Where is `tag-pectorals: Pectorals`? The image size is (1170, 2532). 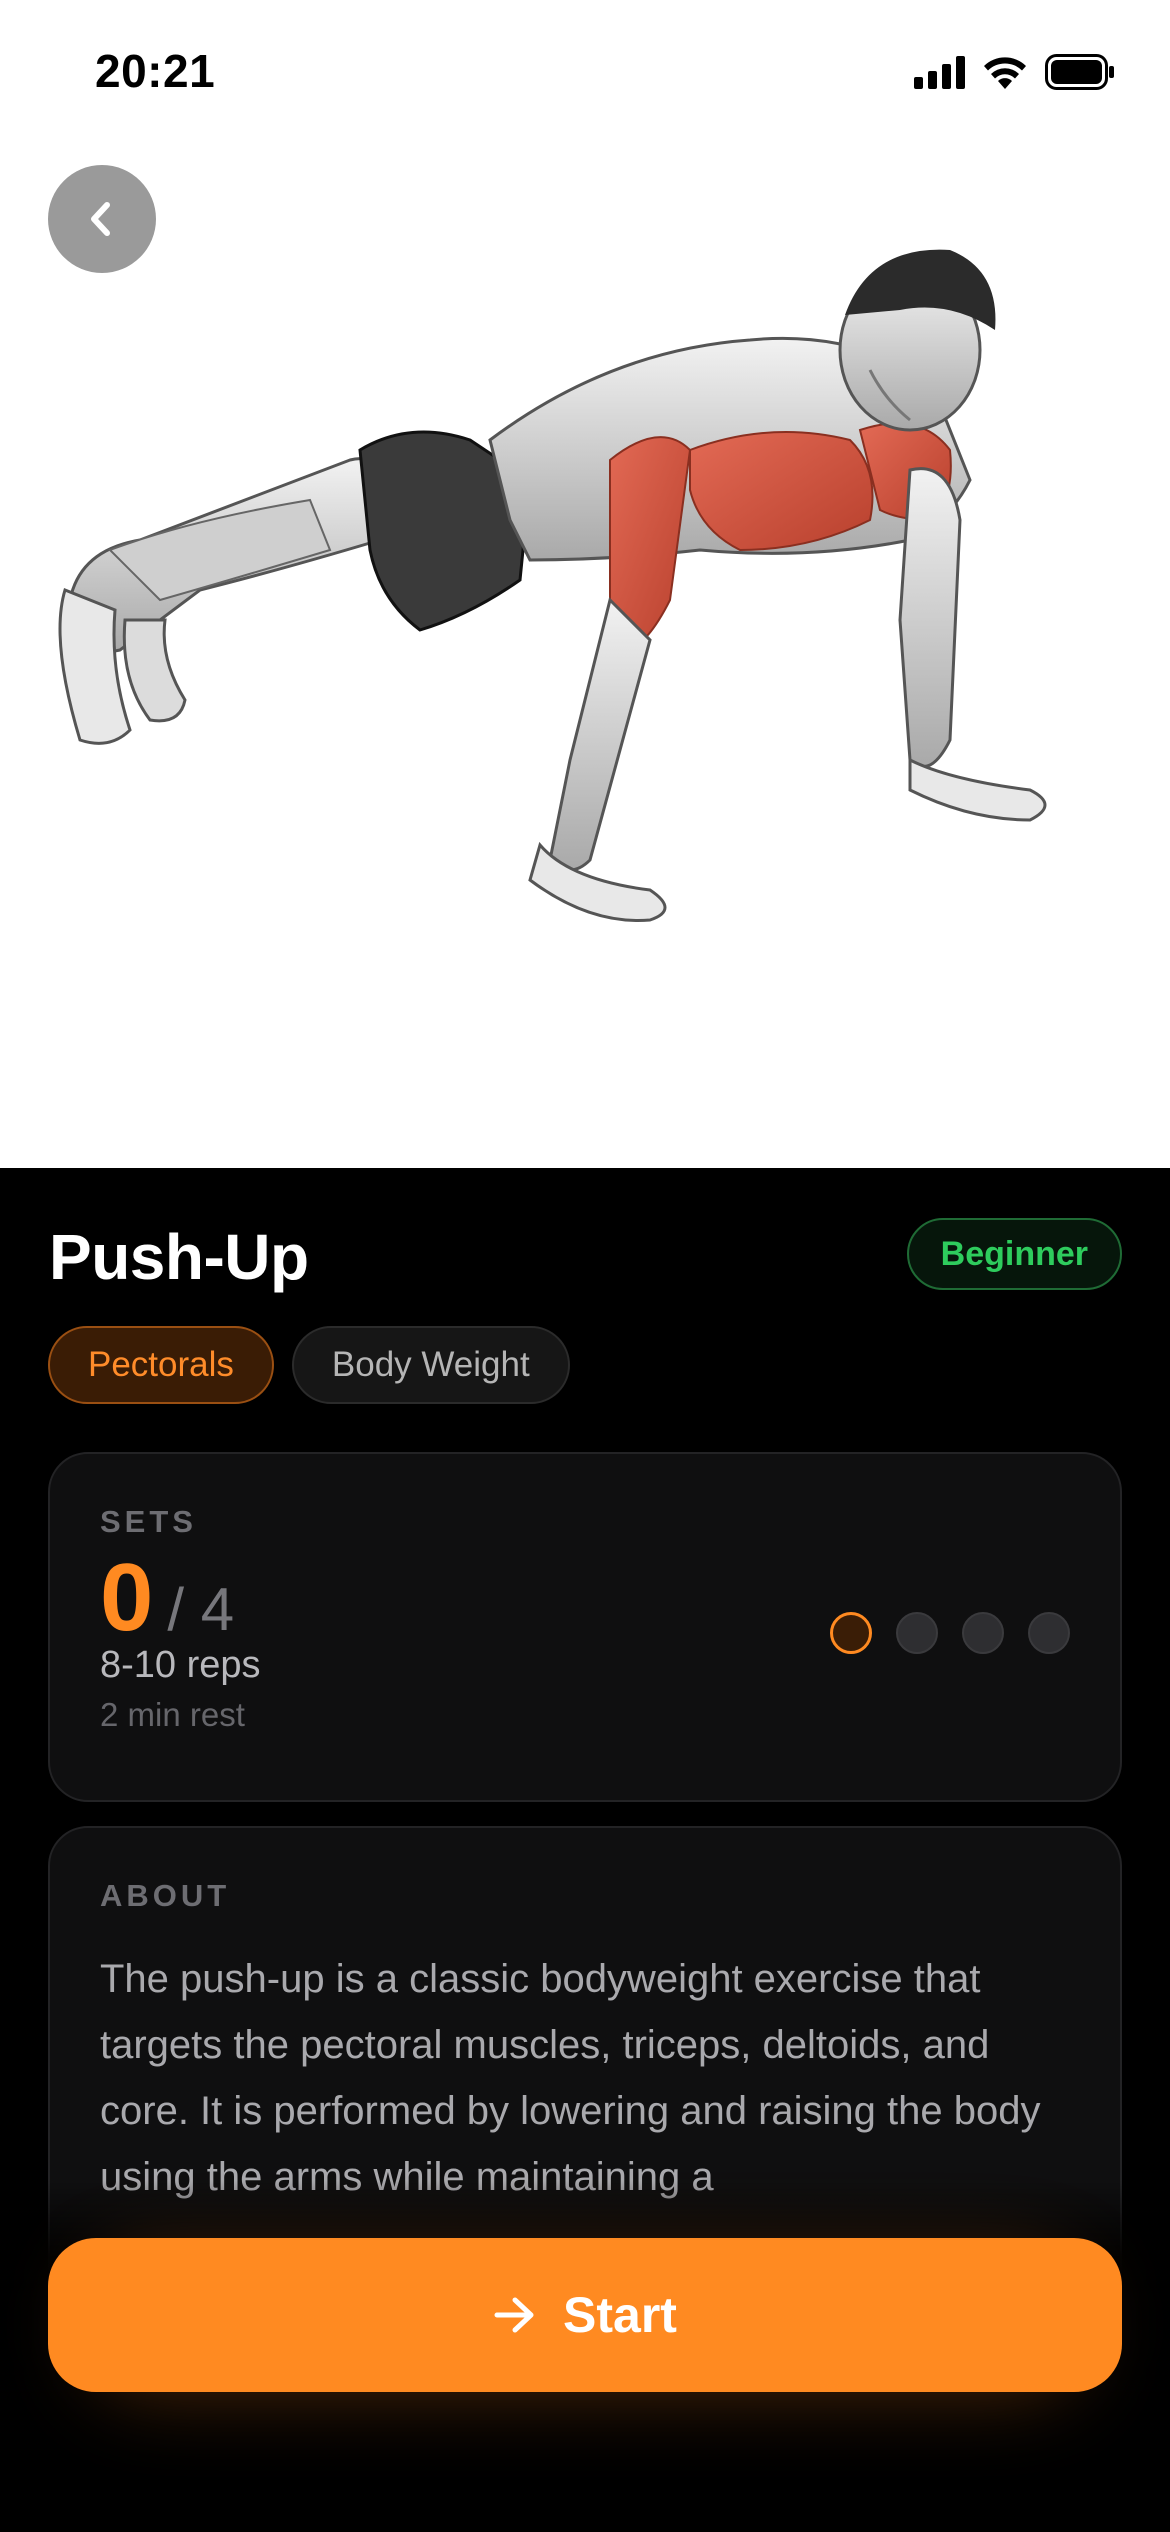 tag-pectorals: Pectorals is located at coordinates (161, 1365).